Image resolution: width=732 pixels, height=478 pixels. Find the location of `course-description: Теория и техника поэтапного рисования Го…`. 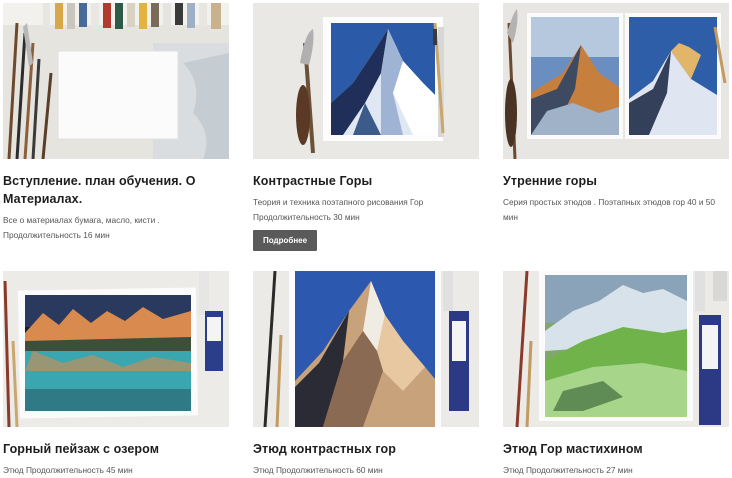

course-description: Теория и техника поэтапного рисования Го… is located at coordinates (338, 209).